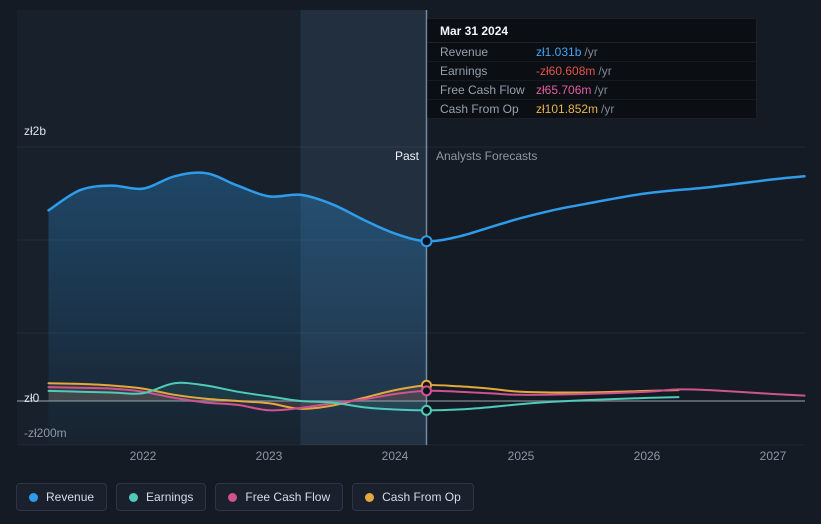 The height and width of the screenshot is (524, 821). What do you see at coordinates (32, 398) in the screenshot?
I see `y-axis-label-zero: zł0` at bounding box center [32, 398].